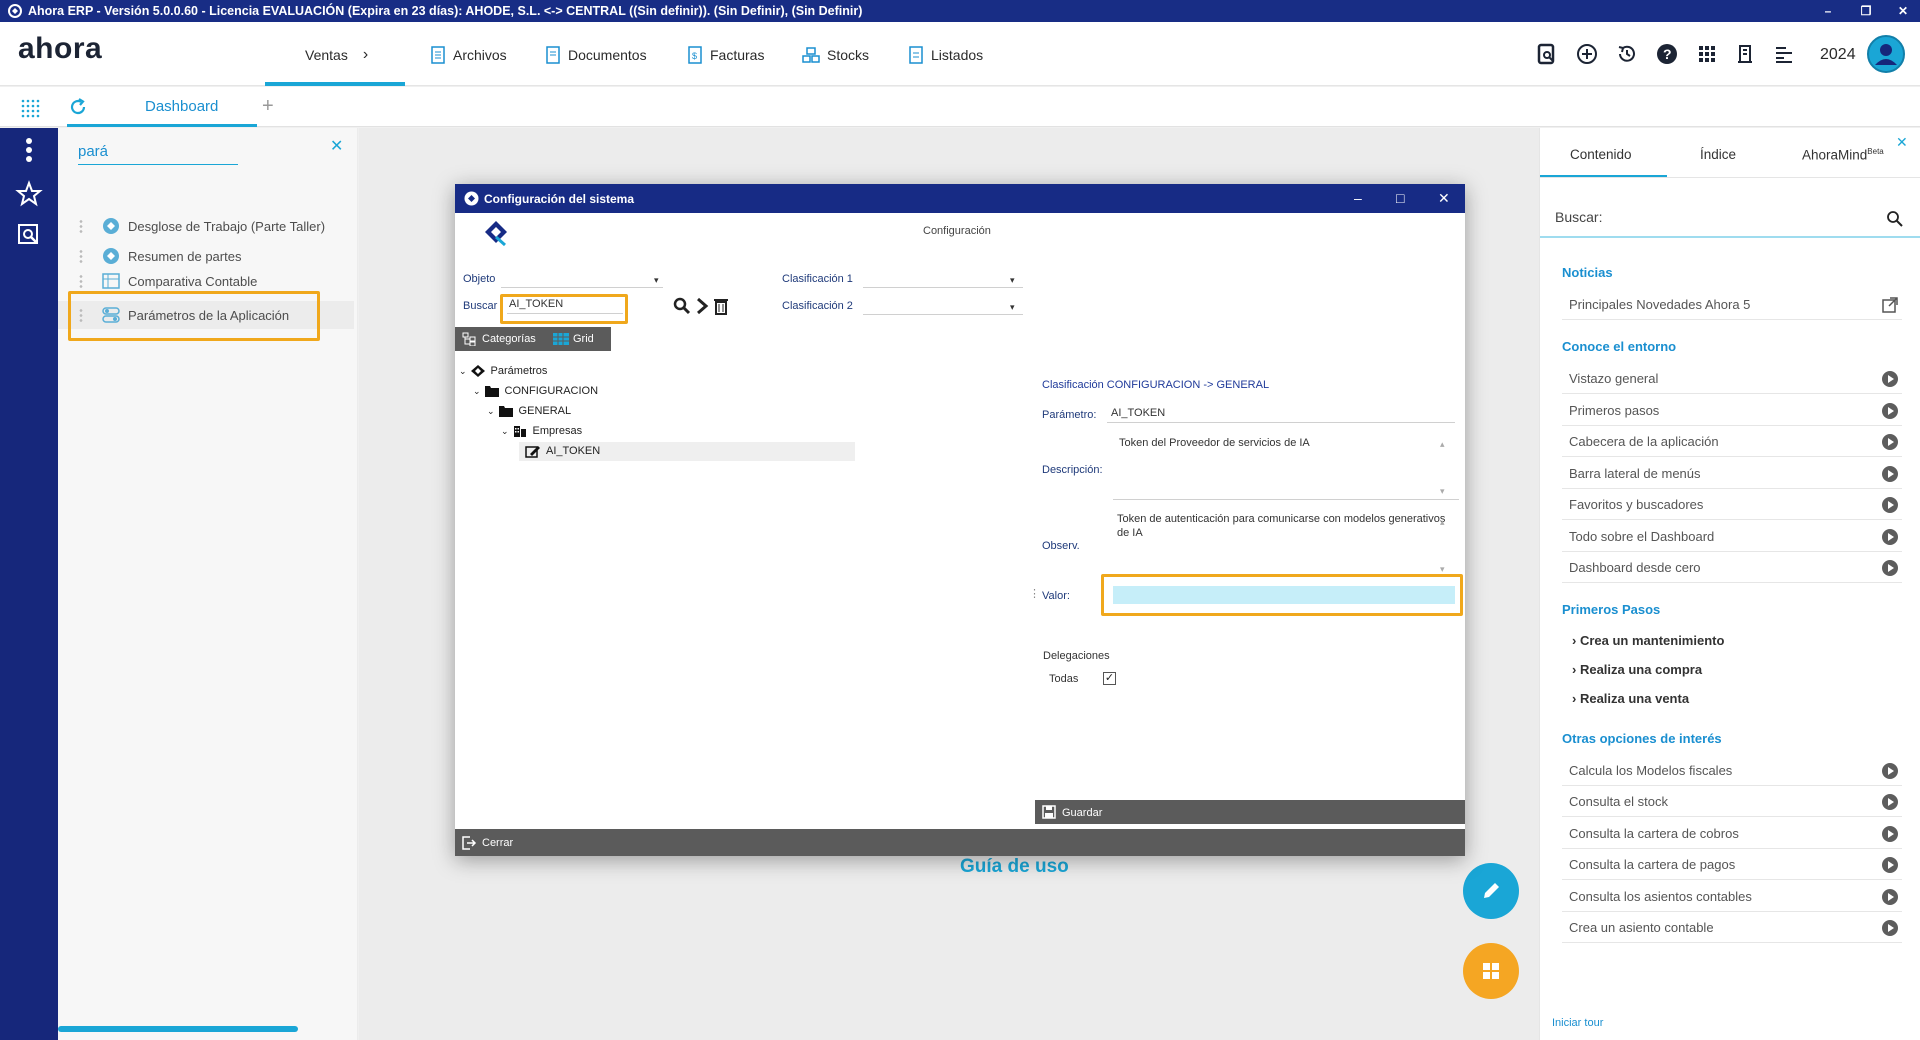 This screenshot has height=1040, width=1920. I want to click on clasif1-select, so click(943, 280).